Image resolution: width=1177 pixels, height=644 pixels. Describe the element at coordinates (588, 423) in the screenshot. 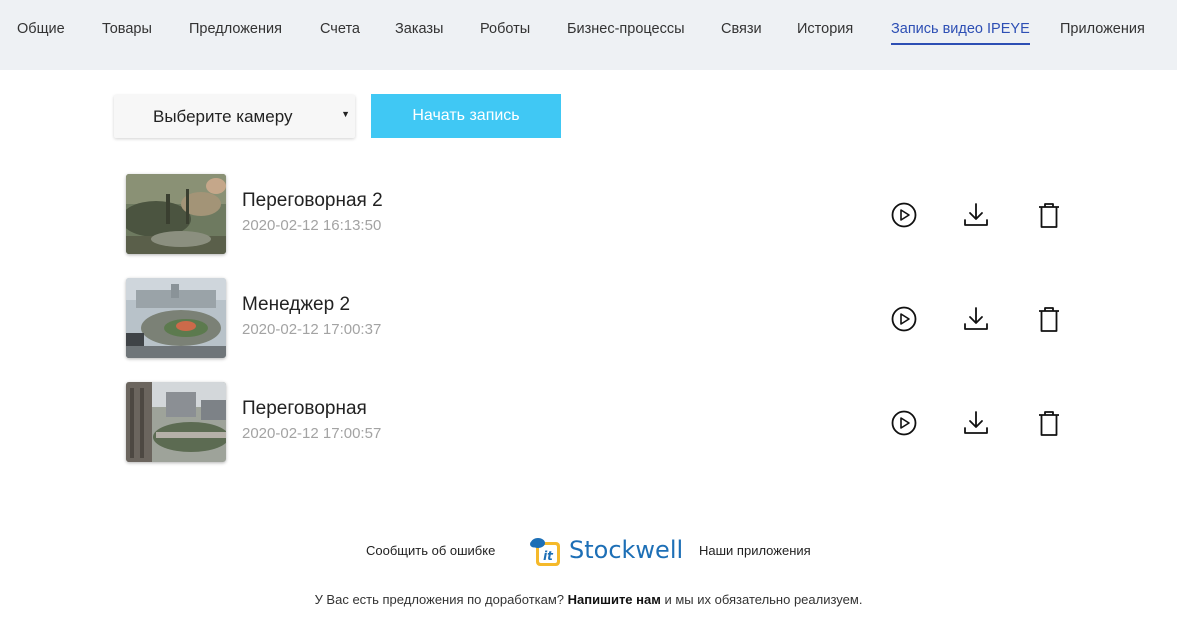

I see `recording-row: Переговорная 2020-02-12 17:00:57` at that location.